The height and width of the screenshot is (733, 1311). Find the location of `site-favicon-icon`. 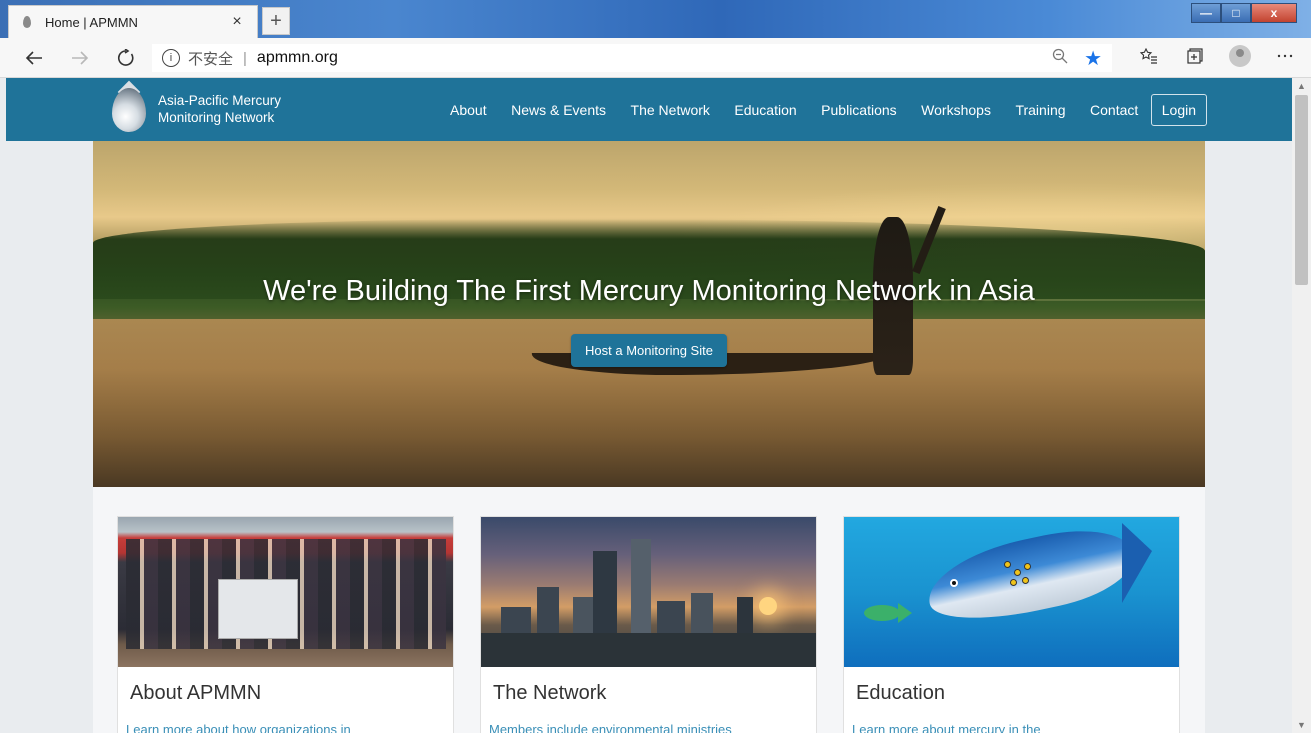

site-favicon-icon is located at coordinates (27, 22).